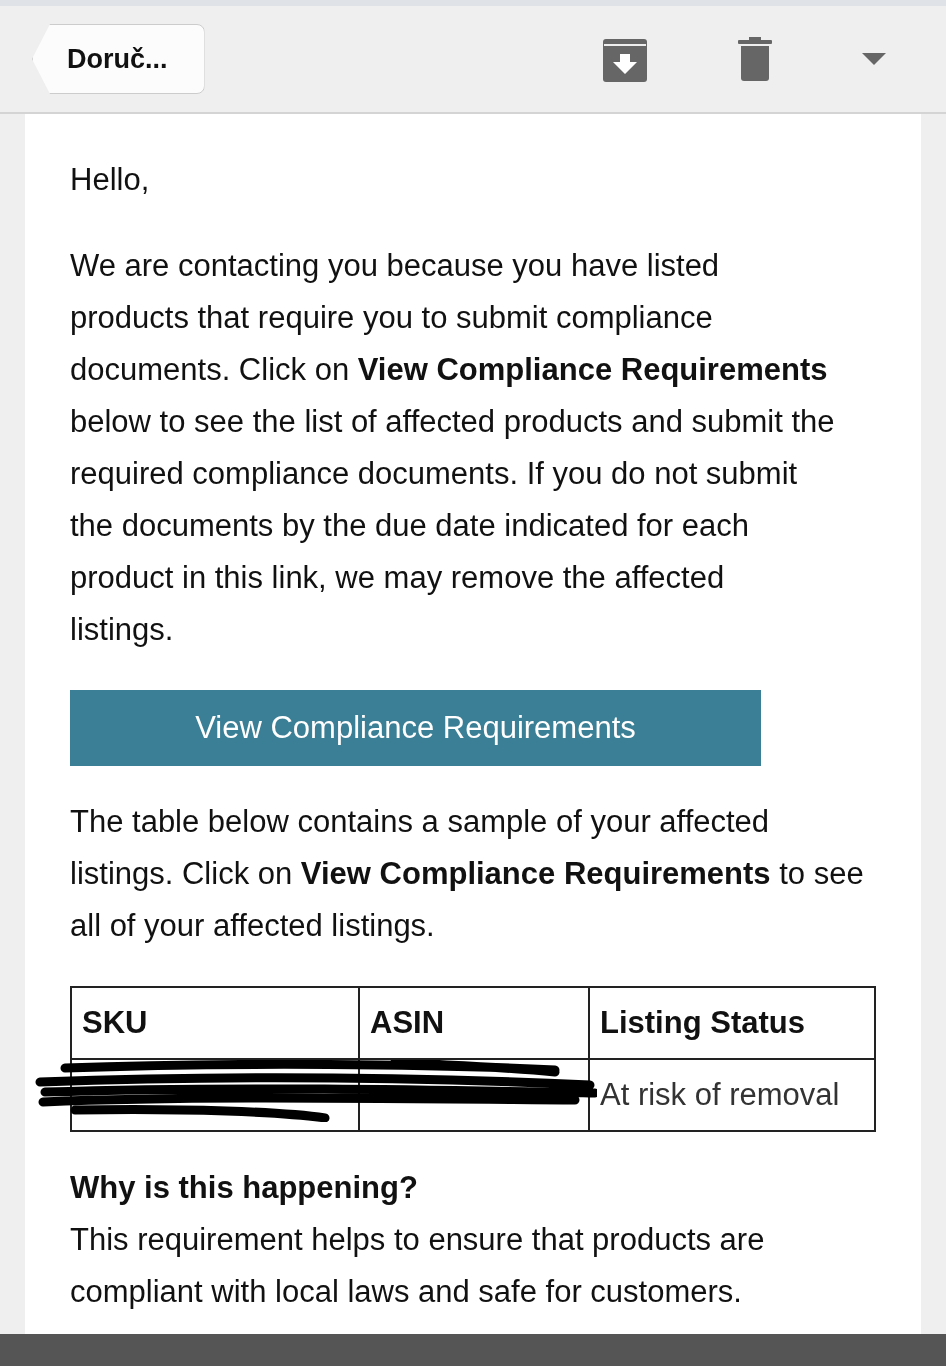  I want to click on caret-icon, so click(874, 59).